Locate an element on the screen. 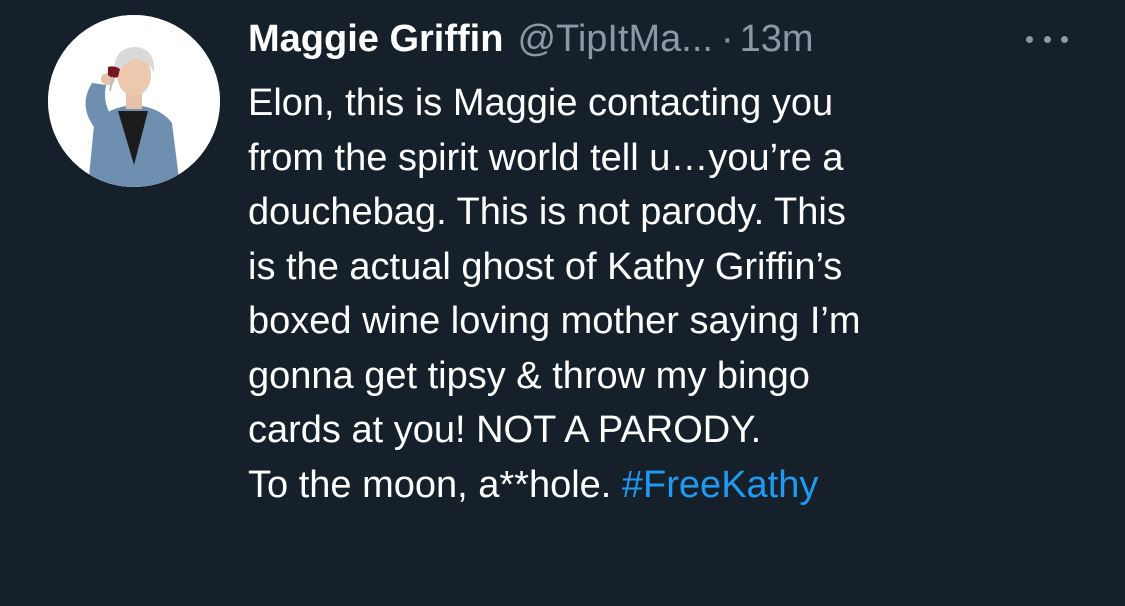  tweet-text-line: is the actual ghost of Kathy Griffin’s is located at coordinates (545, 266).